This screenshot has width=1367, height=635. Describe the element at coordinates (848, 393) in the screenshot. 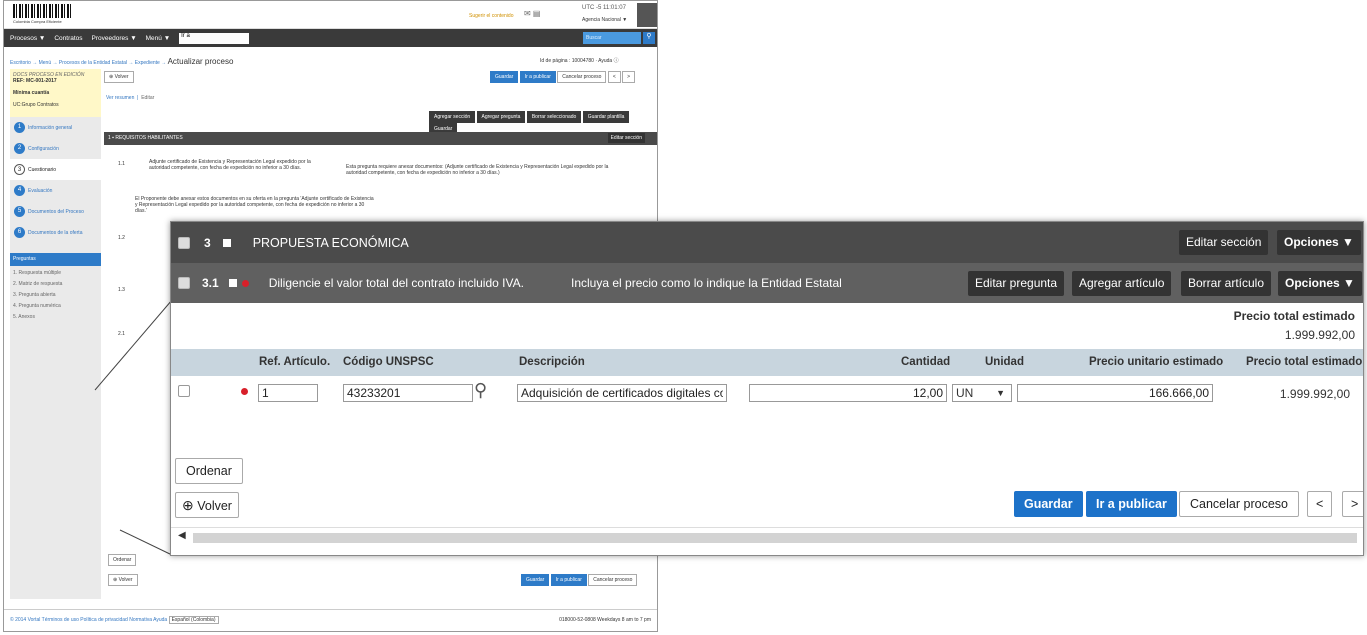

I see `quantity-input` at that location.